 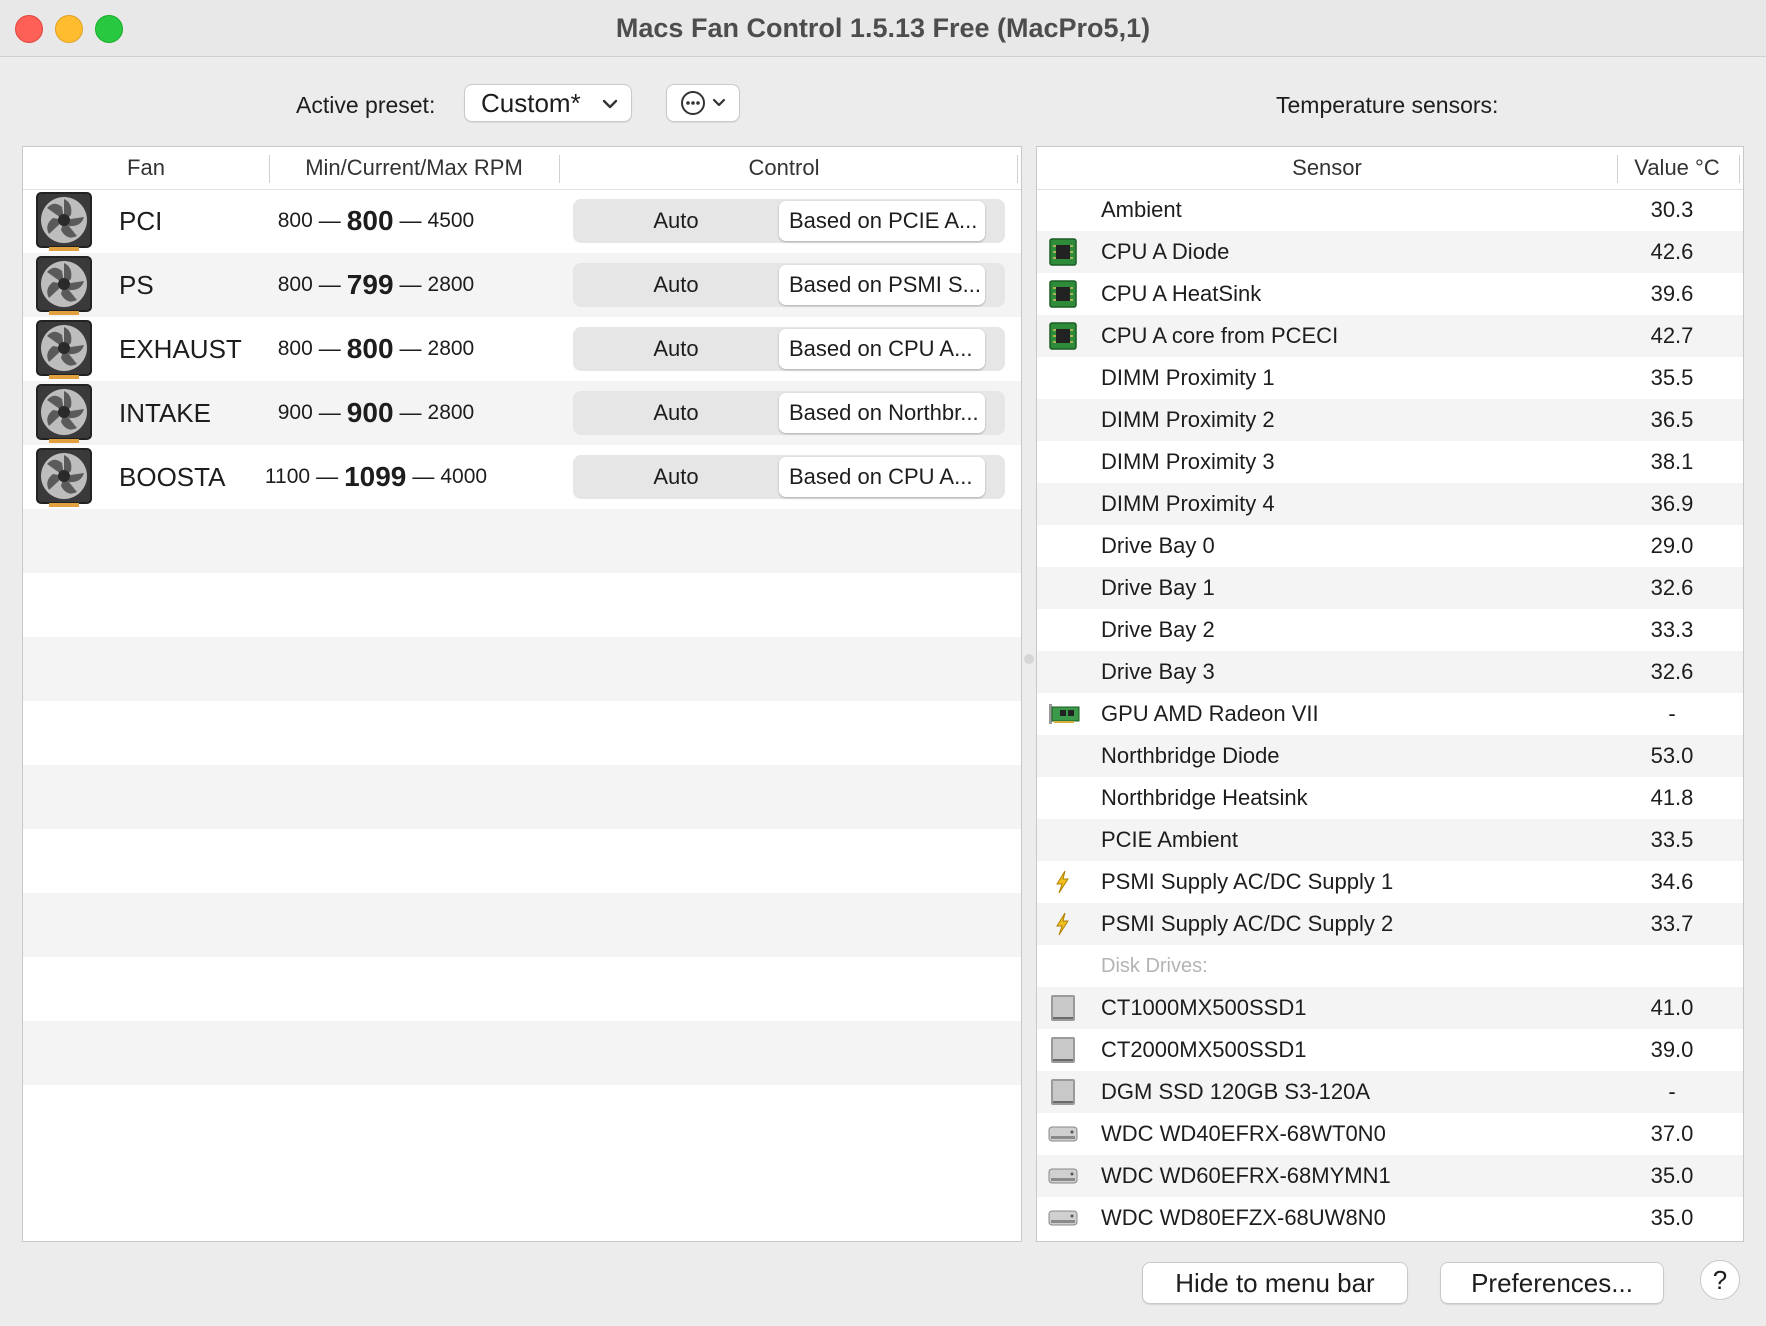 What do you see at coordinates (1158, 545) in the screenshot?
I see `sensor-name: Drive Bay 0` at bounding box center [1158, 545].